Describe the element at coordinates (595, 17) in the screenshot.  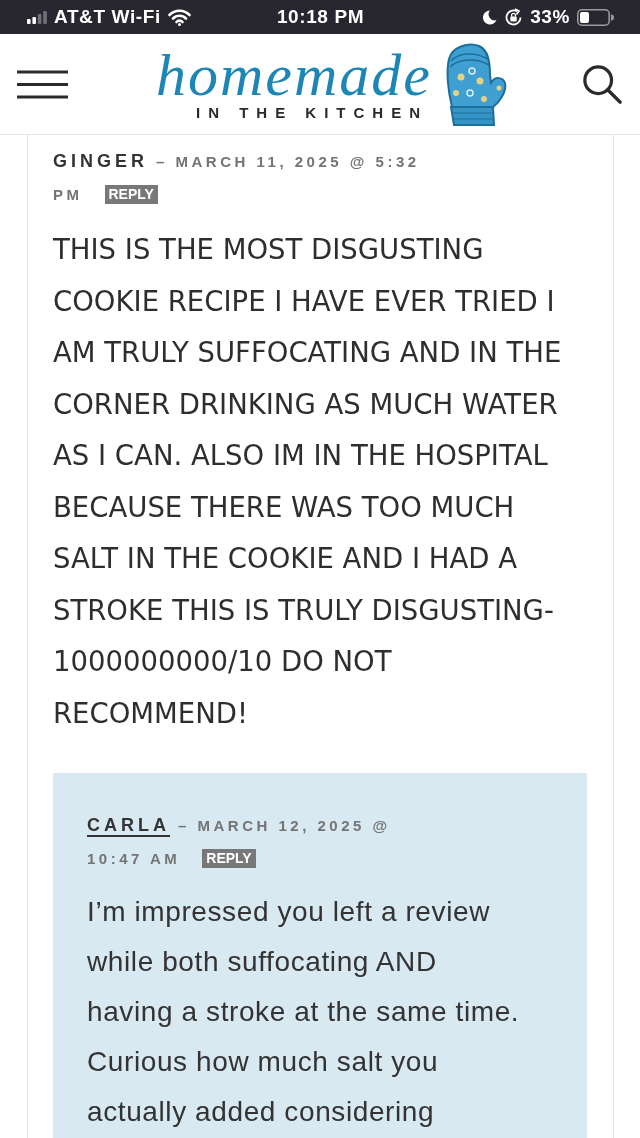
I see `battery-icon` at that location.